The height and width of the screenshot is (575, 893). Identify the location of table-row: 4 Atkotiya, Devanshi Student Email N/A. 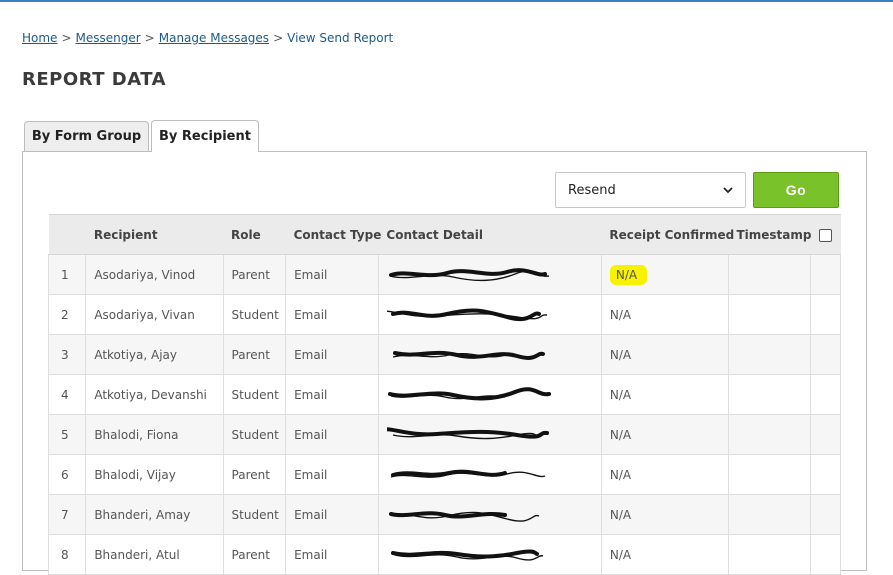
(444, 394).